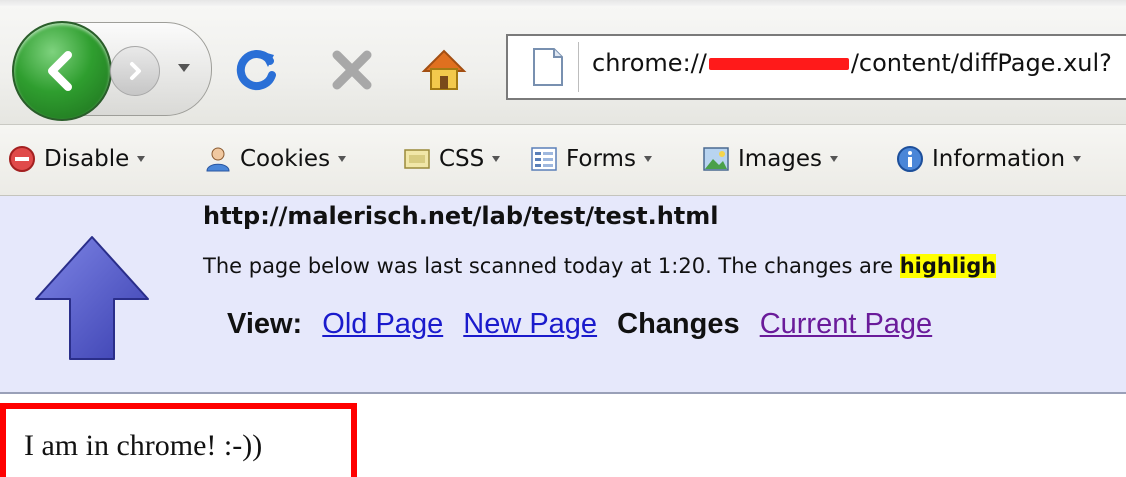 The height and width of the screenshot is (477, 1126). I want to click on current-page-link: Current Page, so click(846, 324).